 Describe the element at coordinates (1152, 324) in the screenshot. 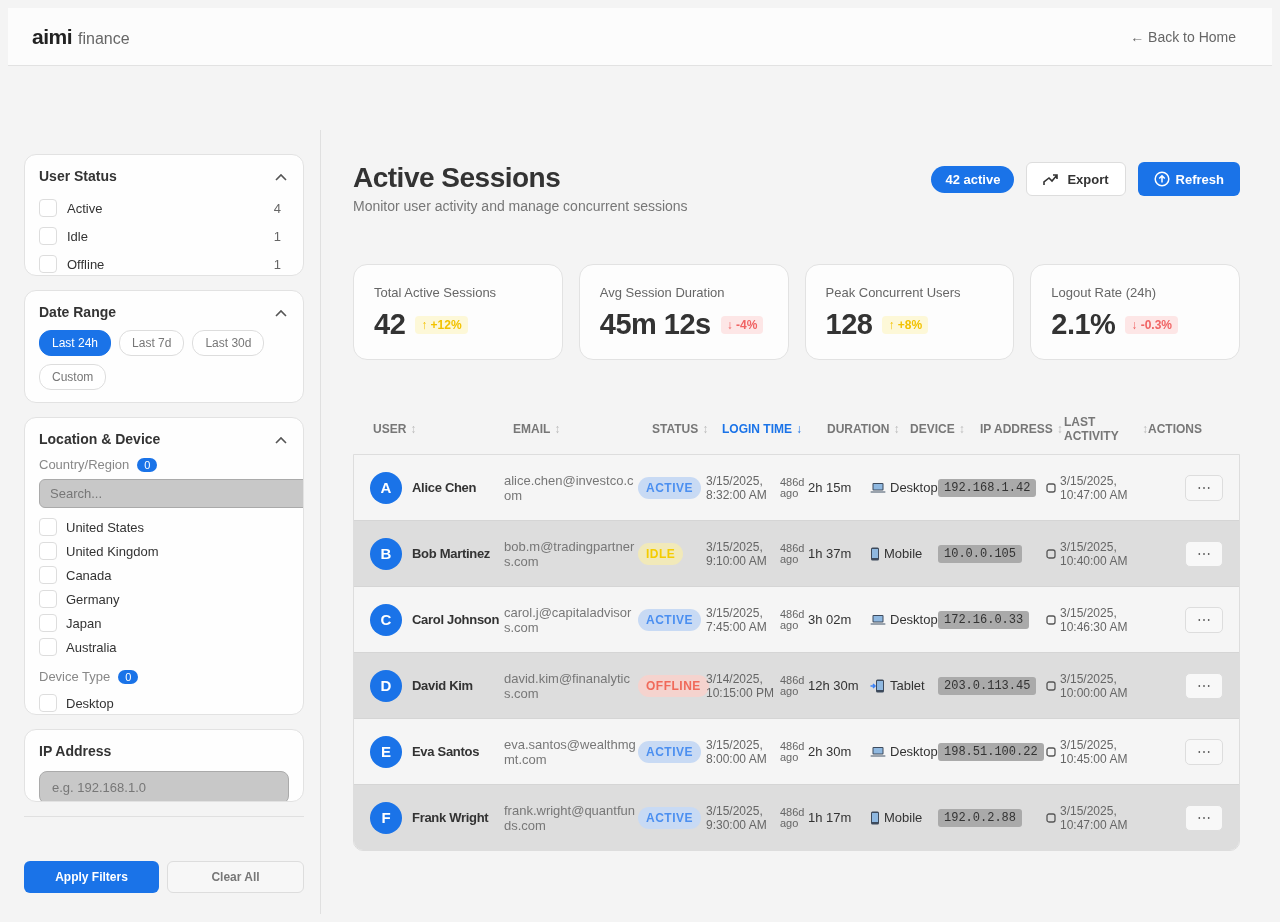

I see `stat-change: ↓ -0.3%` at that location.